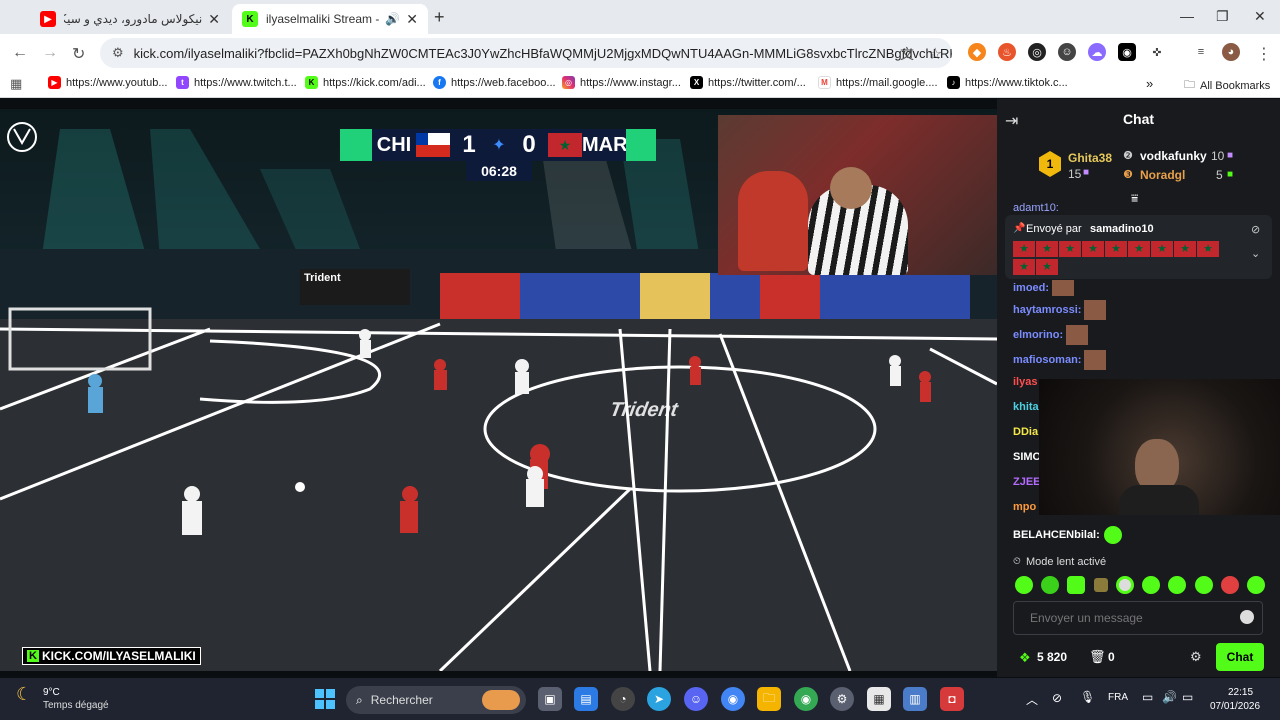 The image size is (1280, 720). Describe the element at coordinates (1173, 156) in the screenshot. I see `leader-2-name: vodkafunky` at that location.